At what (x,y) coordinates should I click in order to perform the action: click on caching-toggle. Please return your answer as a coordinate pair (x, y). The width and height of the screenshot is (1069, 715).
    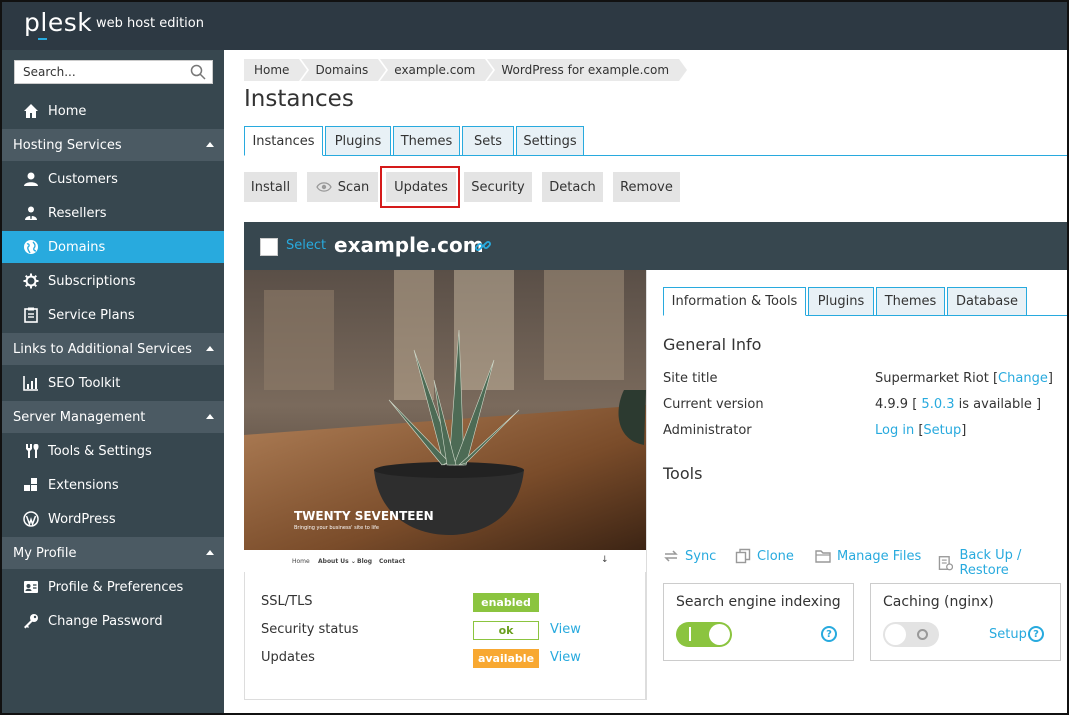
    Looking at the image, I should click on (911, 634).